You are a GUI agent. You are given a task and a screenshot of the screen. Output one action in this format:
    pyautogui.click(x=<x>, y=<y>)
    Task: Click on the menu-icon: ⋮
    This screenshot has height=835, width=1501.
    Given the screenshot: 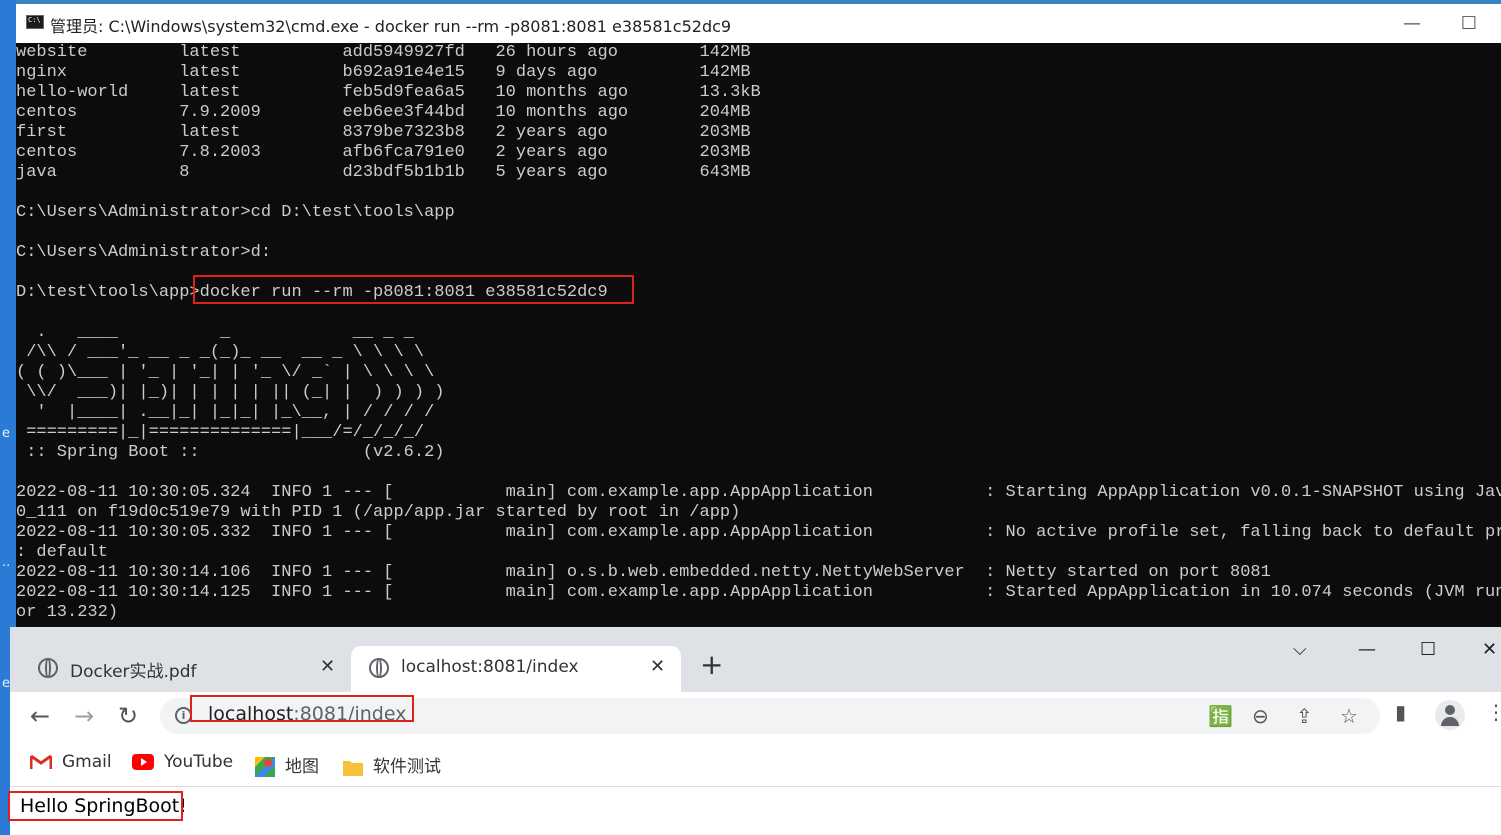 What is the action you would take?
    pyautogui.click(x=1493, y=712)
    